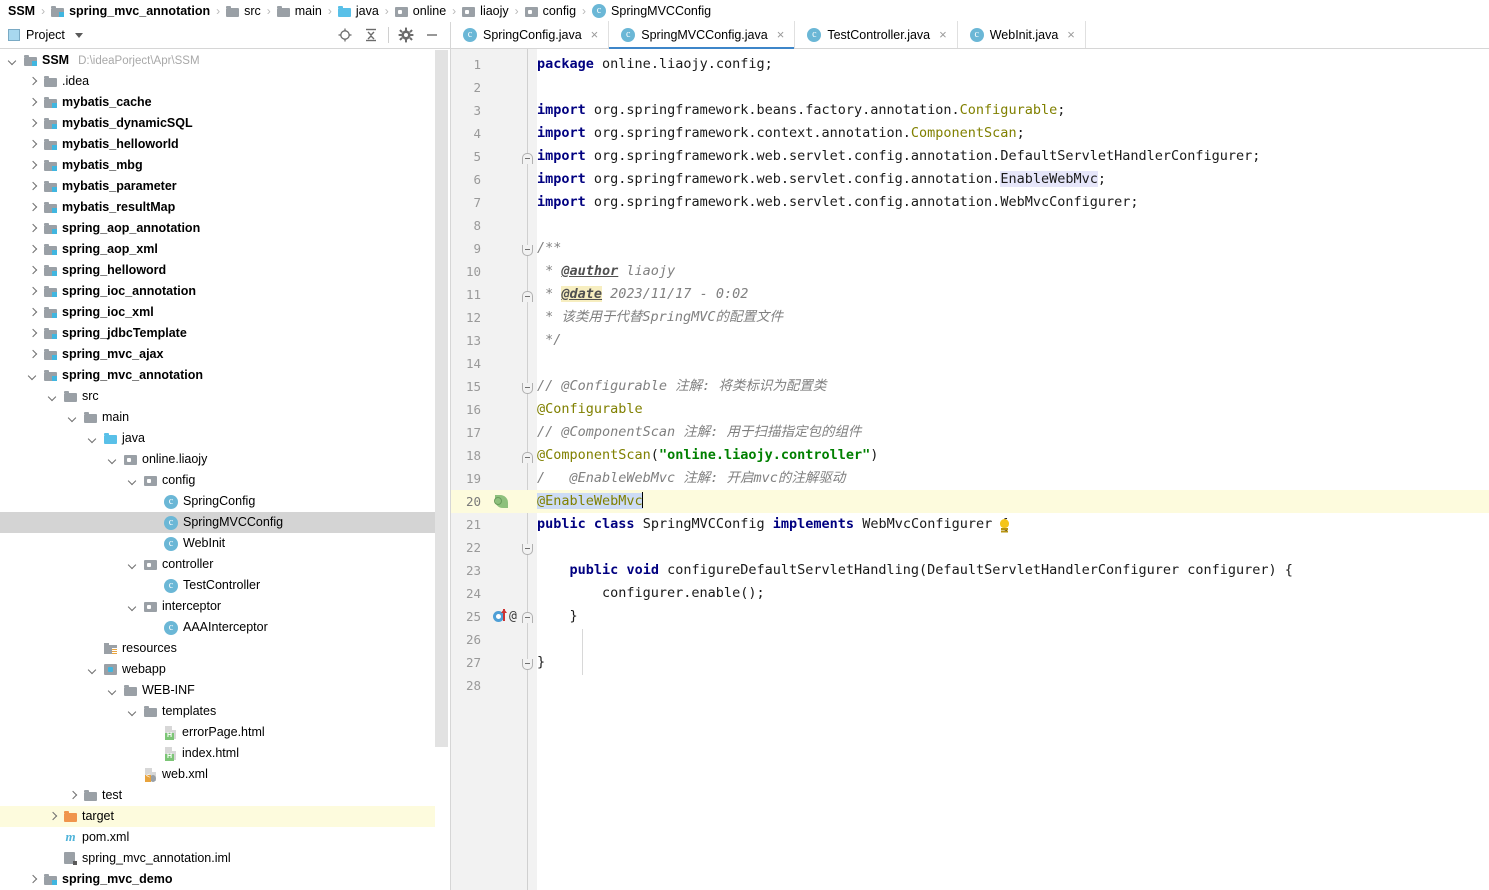 The height and width of the screenshot is (890, 1489). Describe the element at coordinates (702, 35) in the screenshot. I see `editor-tab-springmvcconfig-java: SpringMVCConfig.java ×` at that location.